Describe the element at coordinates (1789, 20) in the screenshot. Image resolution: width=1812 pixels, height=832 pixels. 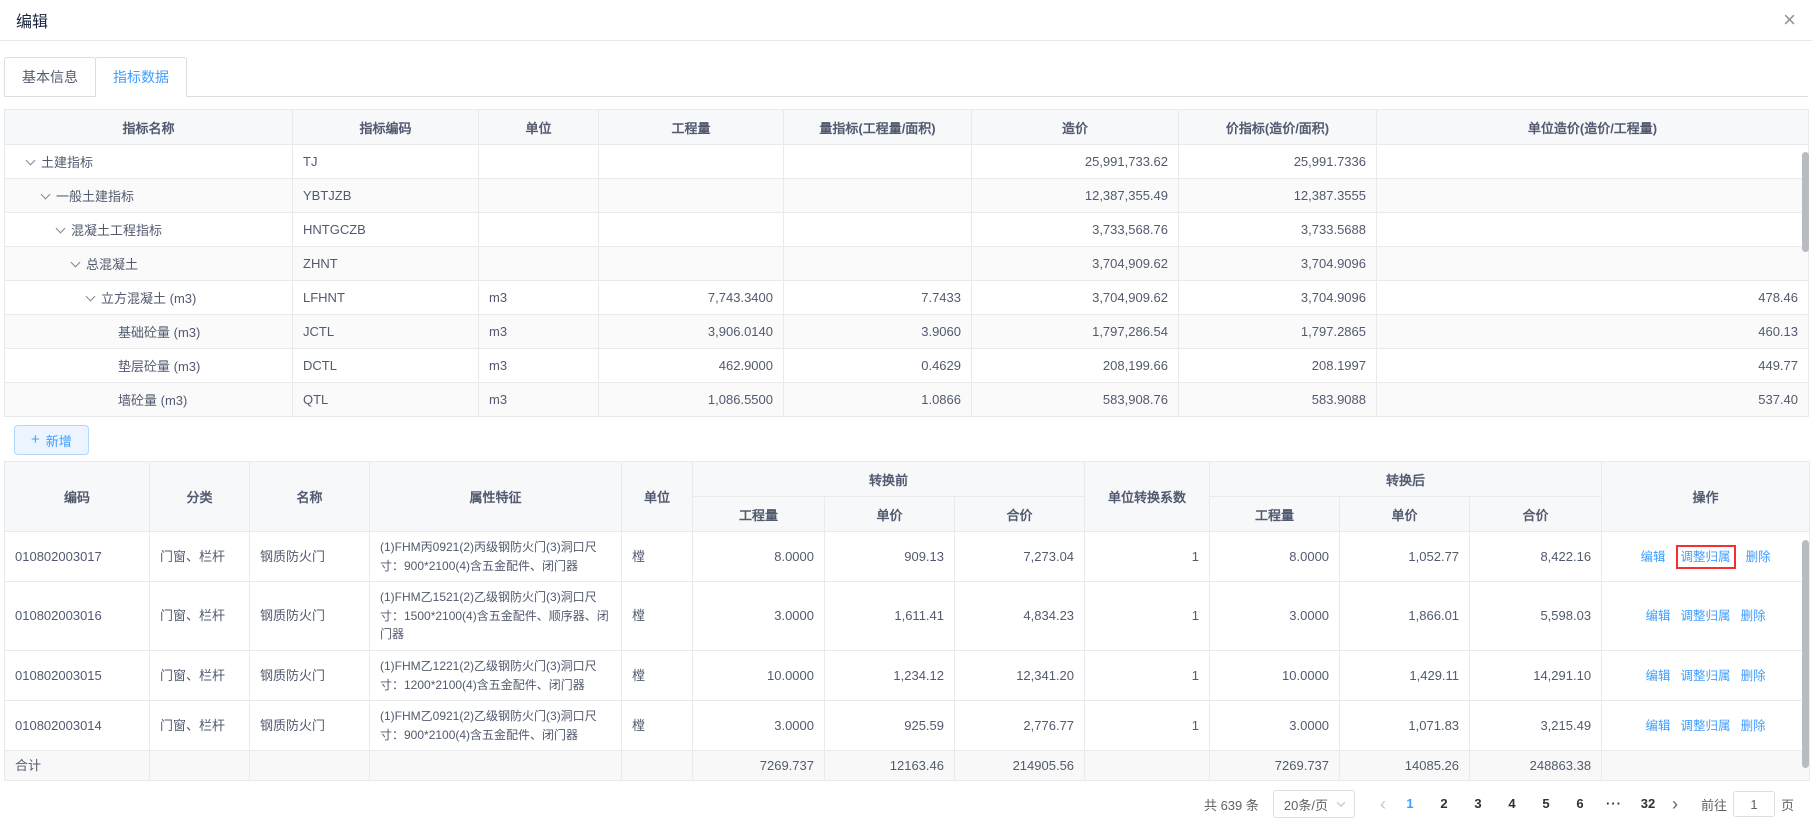
I see `close-icon: ×` at that location.